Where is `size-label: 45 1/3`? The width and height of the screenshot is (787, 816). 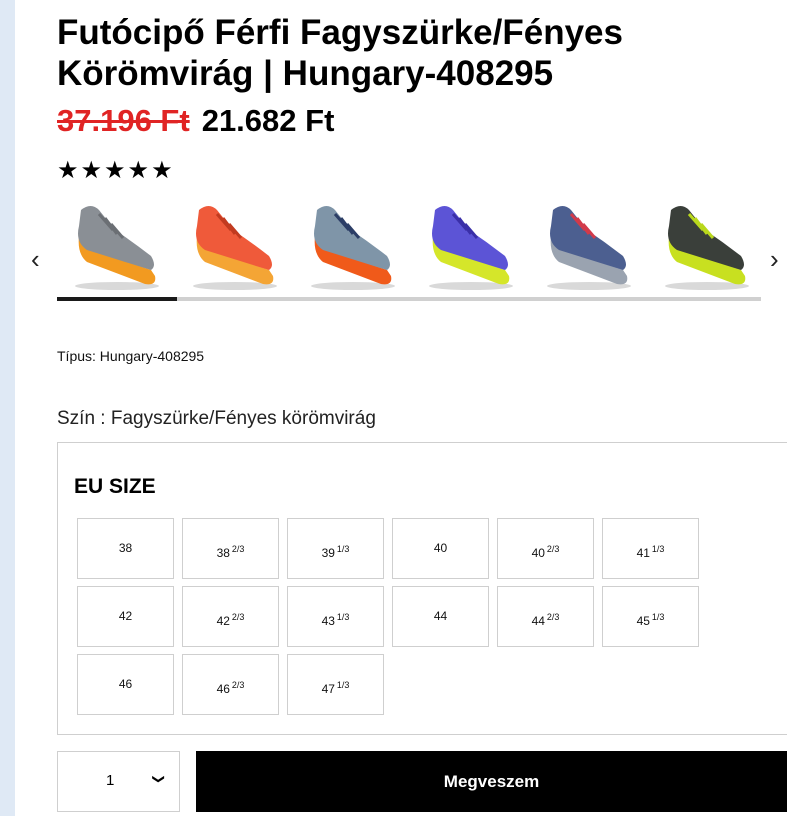
size-label: 45 1/3 is located at coordinates (650, 620).